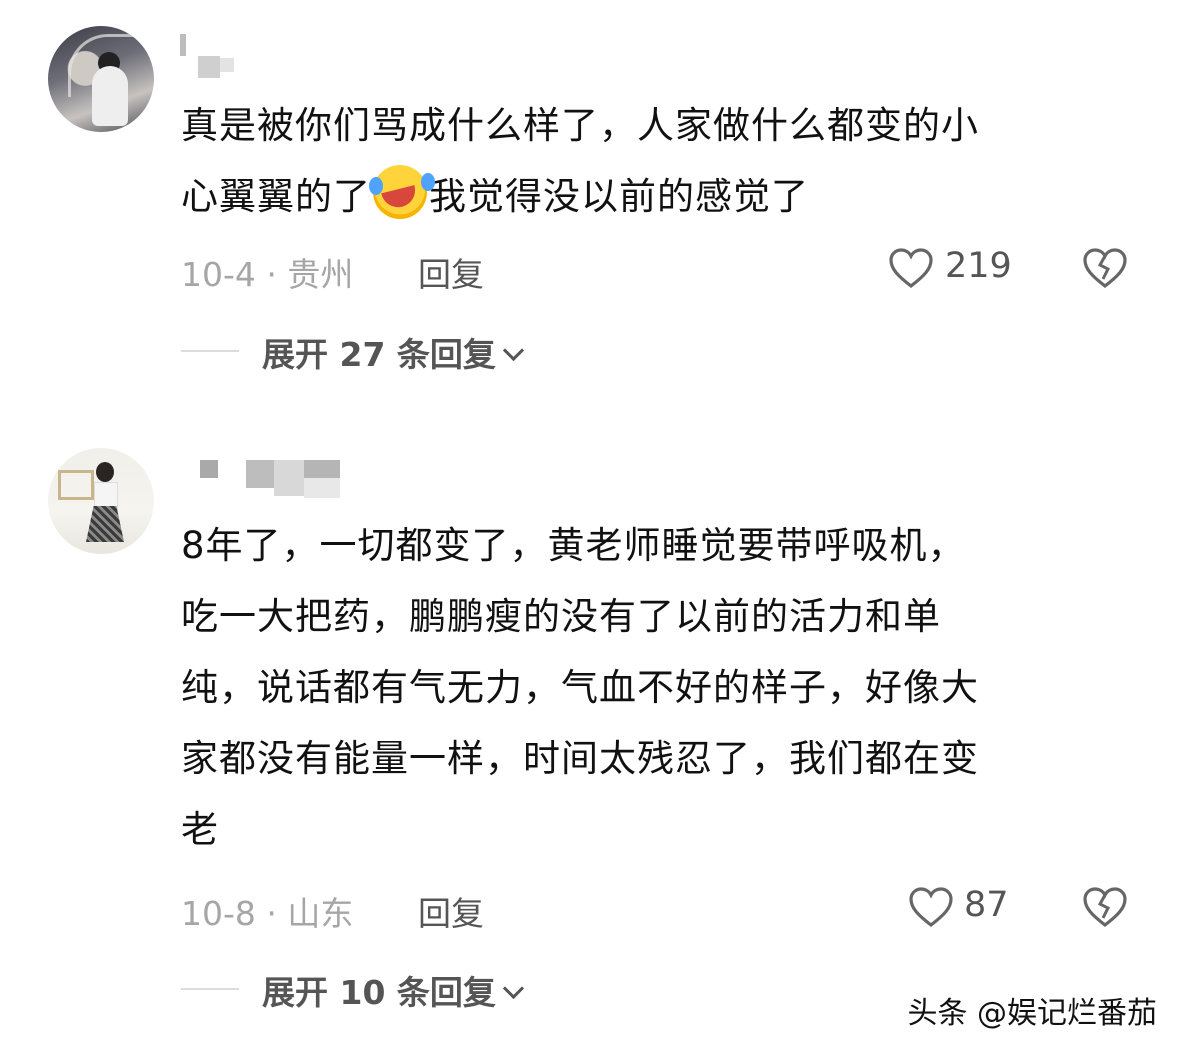  What do you see at coordinates (513, 988) in the screenshot?
I see `chevron-down-icon` at bounding box center [513, 988].